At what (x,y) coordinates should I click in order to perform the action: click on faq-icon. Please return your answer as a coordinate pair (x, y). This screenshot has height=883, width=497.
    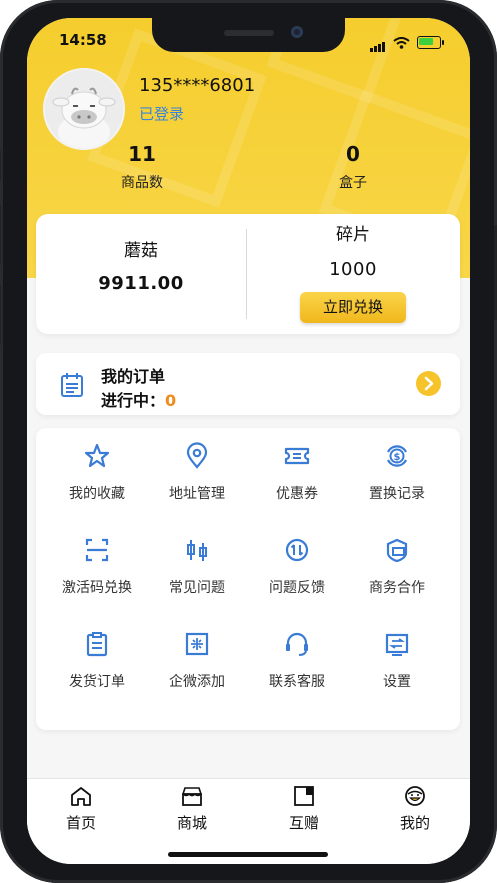
    Looking at the image, I should click on (197, 550).